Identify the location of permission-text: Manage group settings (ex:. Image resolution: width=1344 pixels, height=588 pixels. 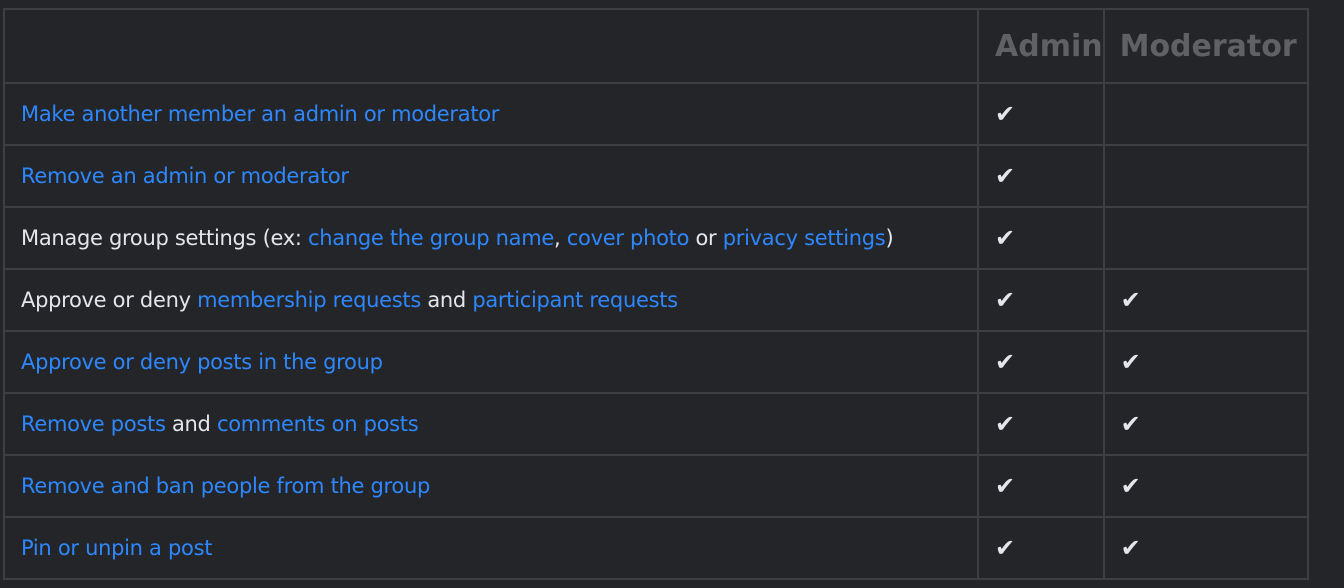
(164, 238).